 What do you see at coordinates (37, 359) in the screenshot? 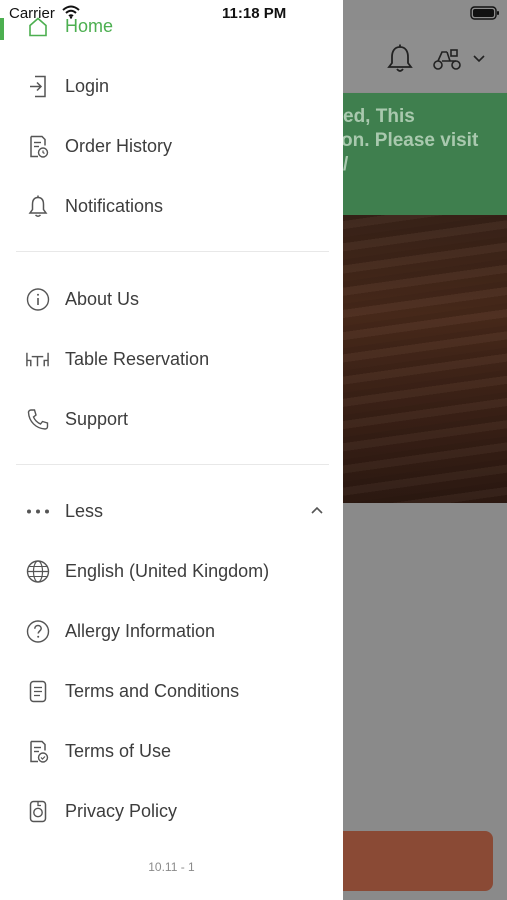
I see `table-icon` at bounding box center [37, 359].